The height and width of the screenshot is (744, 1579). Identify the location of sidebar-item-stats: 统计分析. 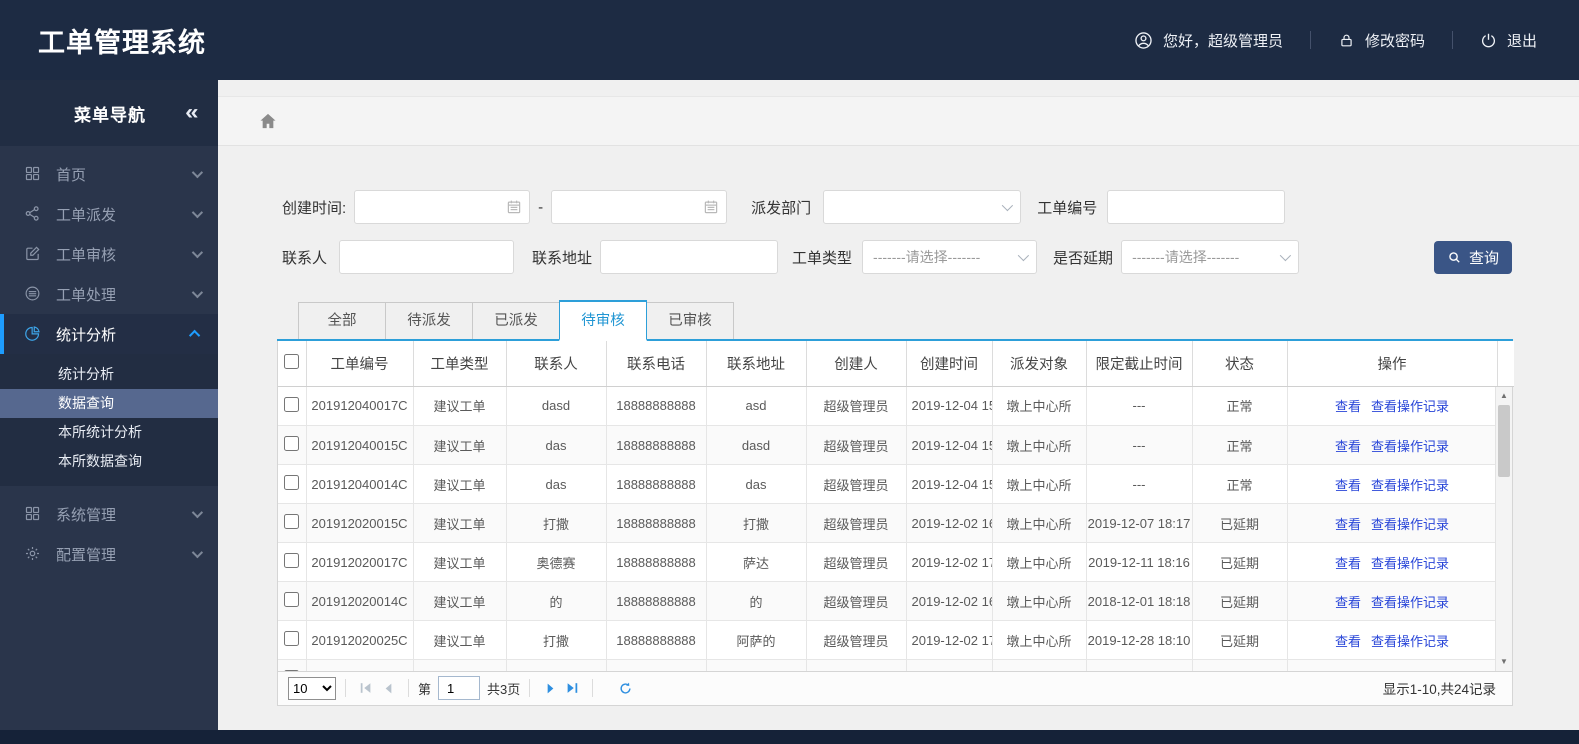
(109, 334).